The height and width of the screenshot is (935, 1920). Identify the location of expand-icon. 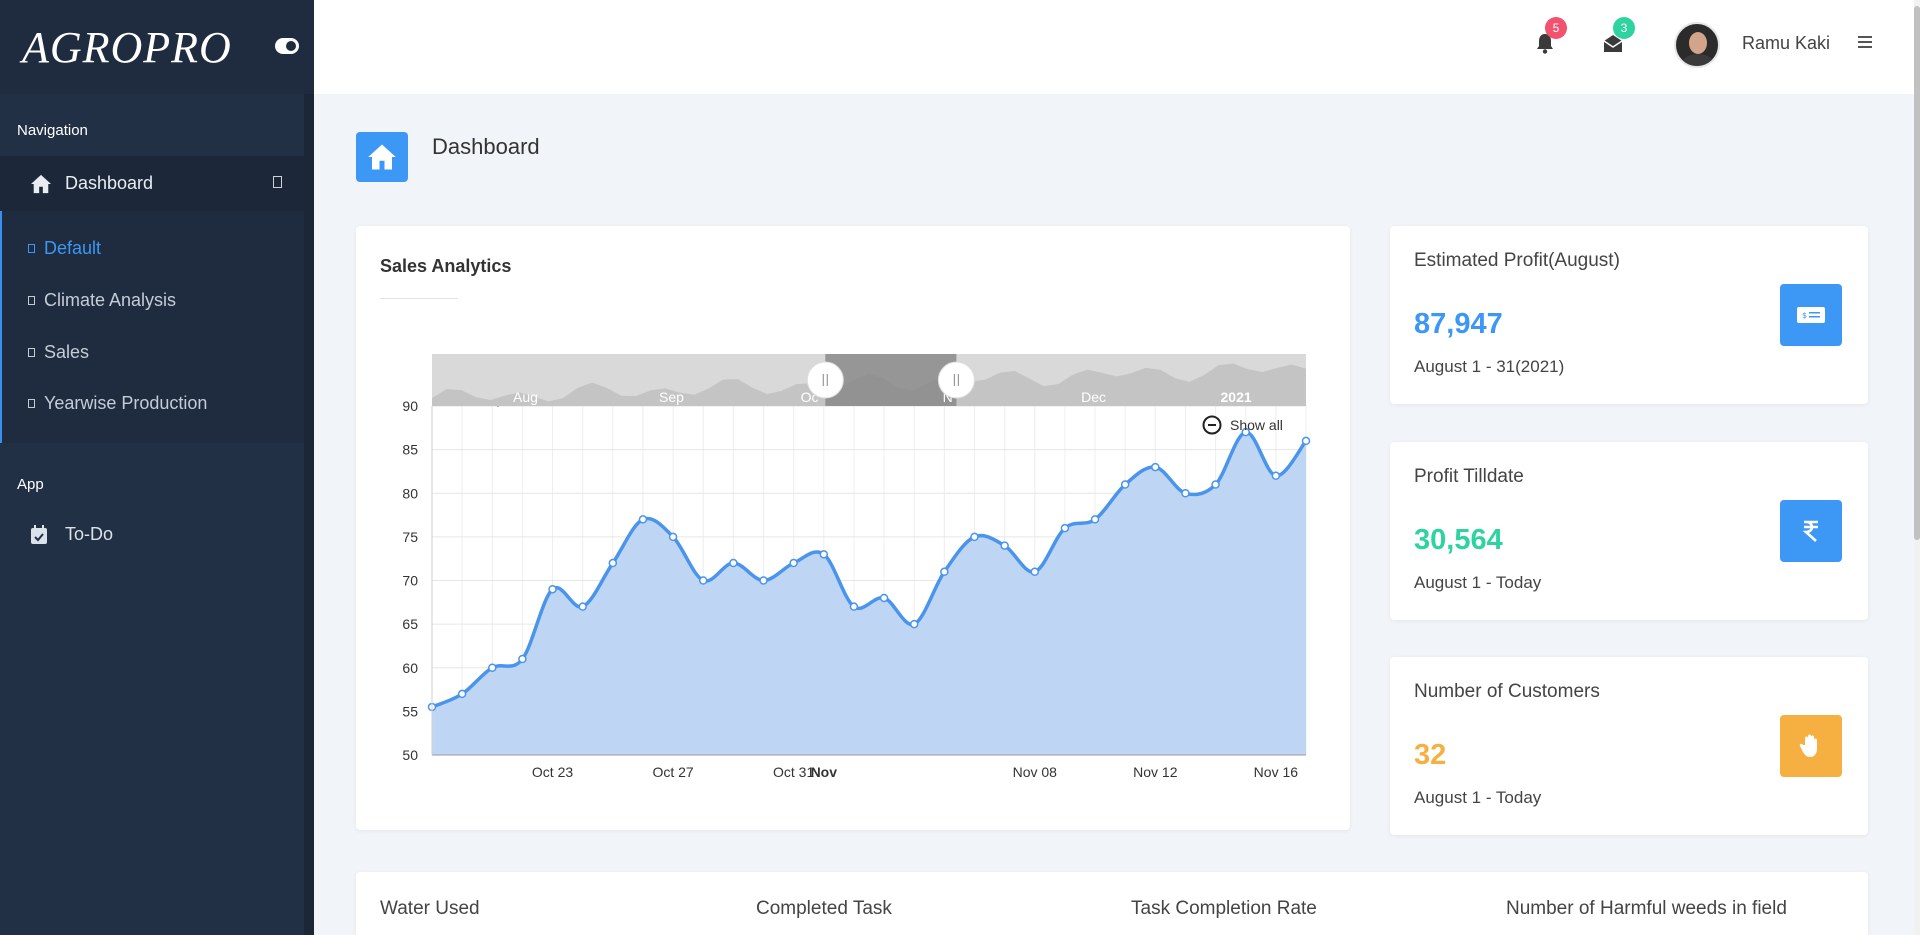
(277, 182).